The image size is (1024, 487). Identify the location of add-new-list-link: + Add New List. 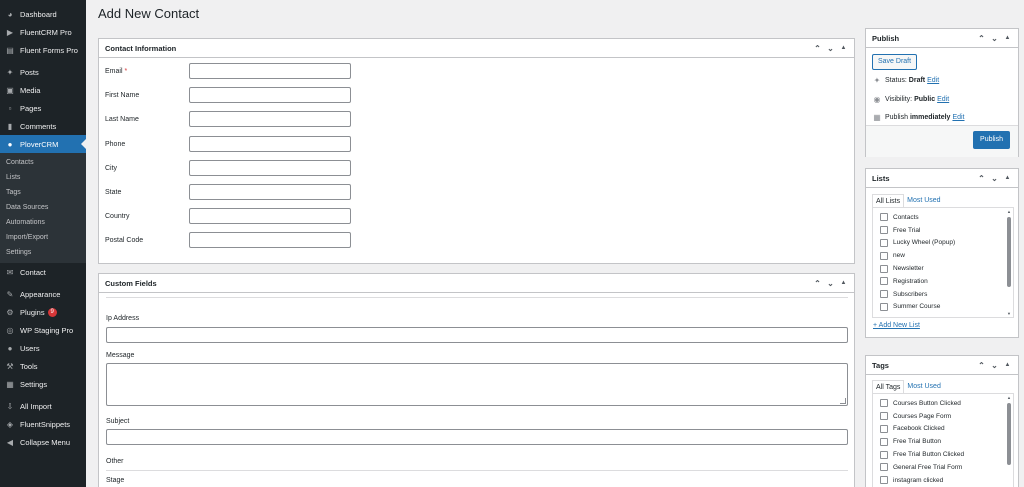
(896, 325).